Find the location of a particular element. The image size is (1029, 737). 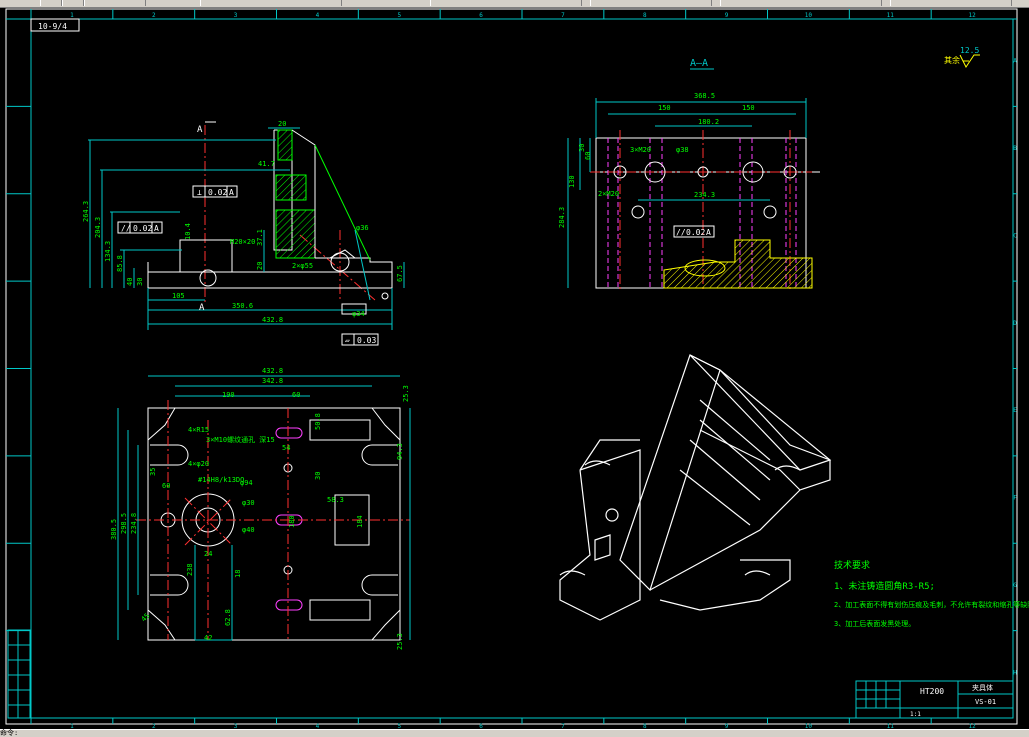

top-view-dim-label: 58.3 is located at coordinates (335, 500).